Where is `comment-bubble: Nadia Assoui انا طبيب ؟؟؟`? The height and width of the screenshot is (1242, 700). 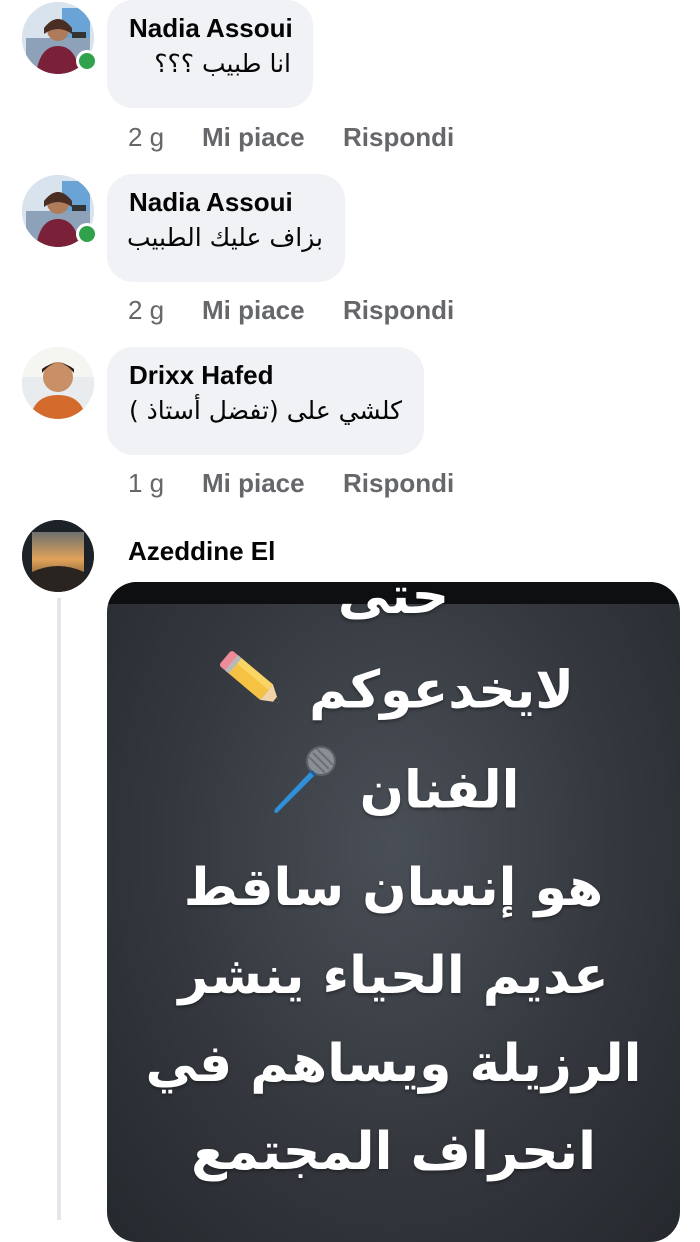 comment-bubble: Nadia Assoui انا طبيب ؟؟؟ is located at coordinates (210, 54).